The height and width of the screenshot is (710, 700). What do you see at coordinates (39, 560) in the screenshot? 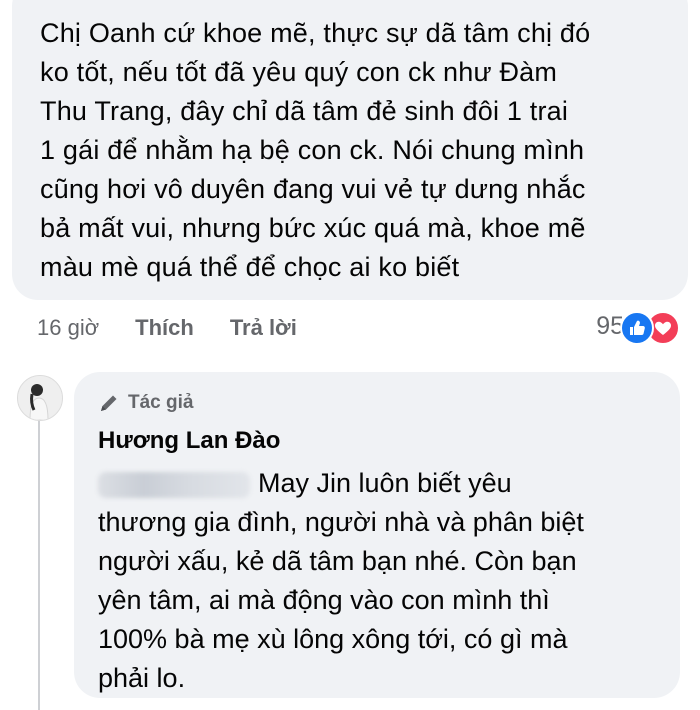
I see `thread-line` at bounding box center [39, 560].